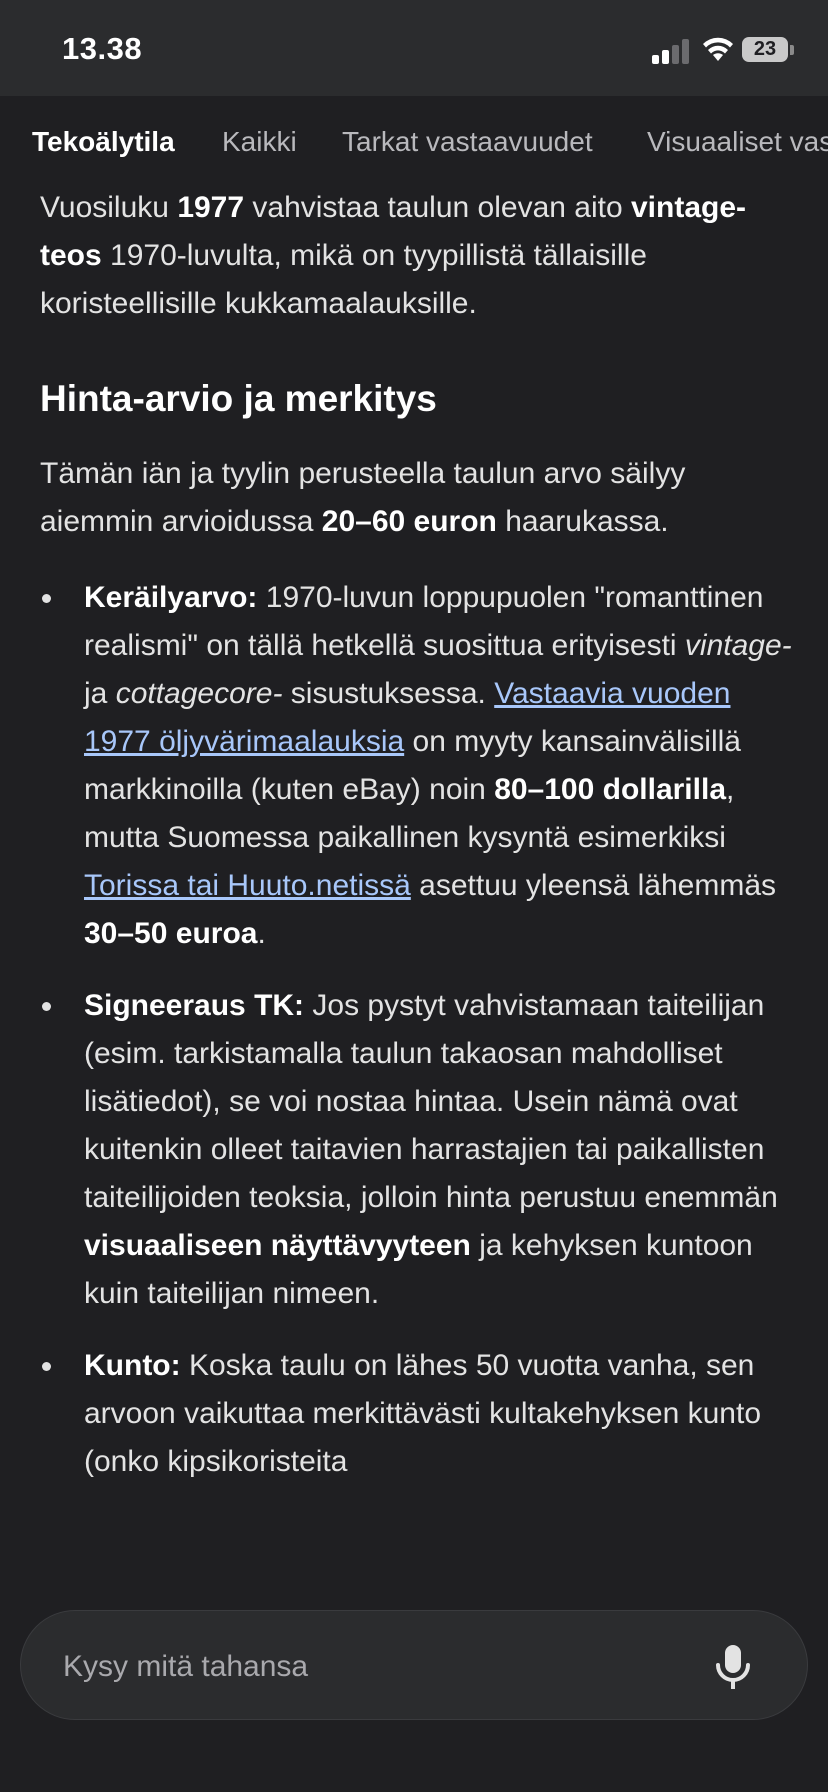 The image size is (828, 1792). Describe the element at coordinates (247, 885) in the screenshot. I see `link-tori-huutonet: Torissa tai Huuto.netissä` at that location.